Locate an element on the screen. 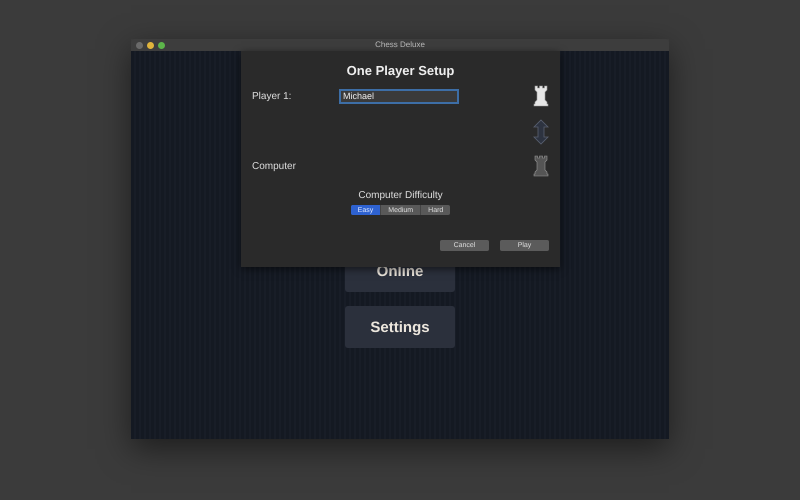 The image size is (800, 500). swap-arrows-icon is located at coordinates (541, 132).